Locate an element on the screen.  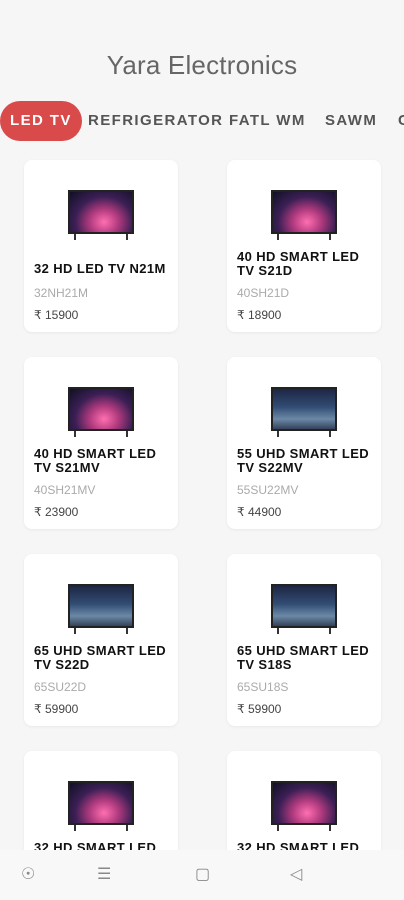
product-model: 65SU18S is located at coordinates (263, 687).